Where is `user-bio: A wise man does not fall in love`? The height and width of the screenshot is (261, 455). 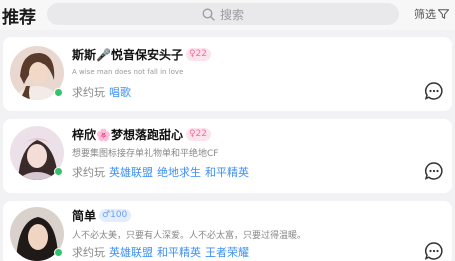
user-bio: A wise man does not fall in love is located at coordinates (128, 72).